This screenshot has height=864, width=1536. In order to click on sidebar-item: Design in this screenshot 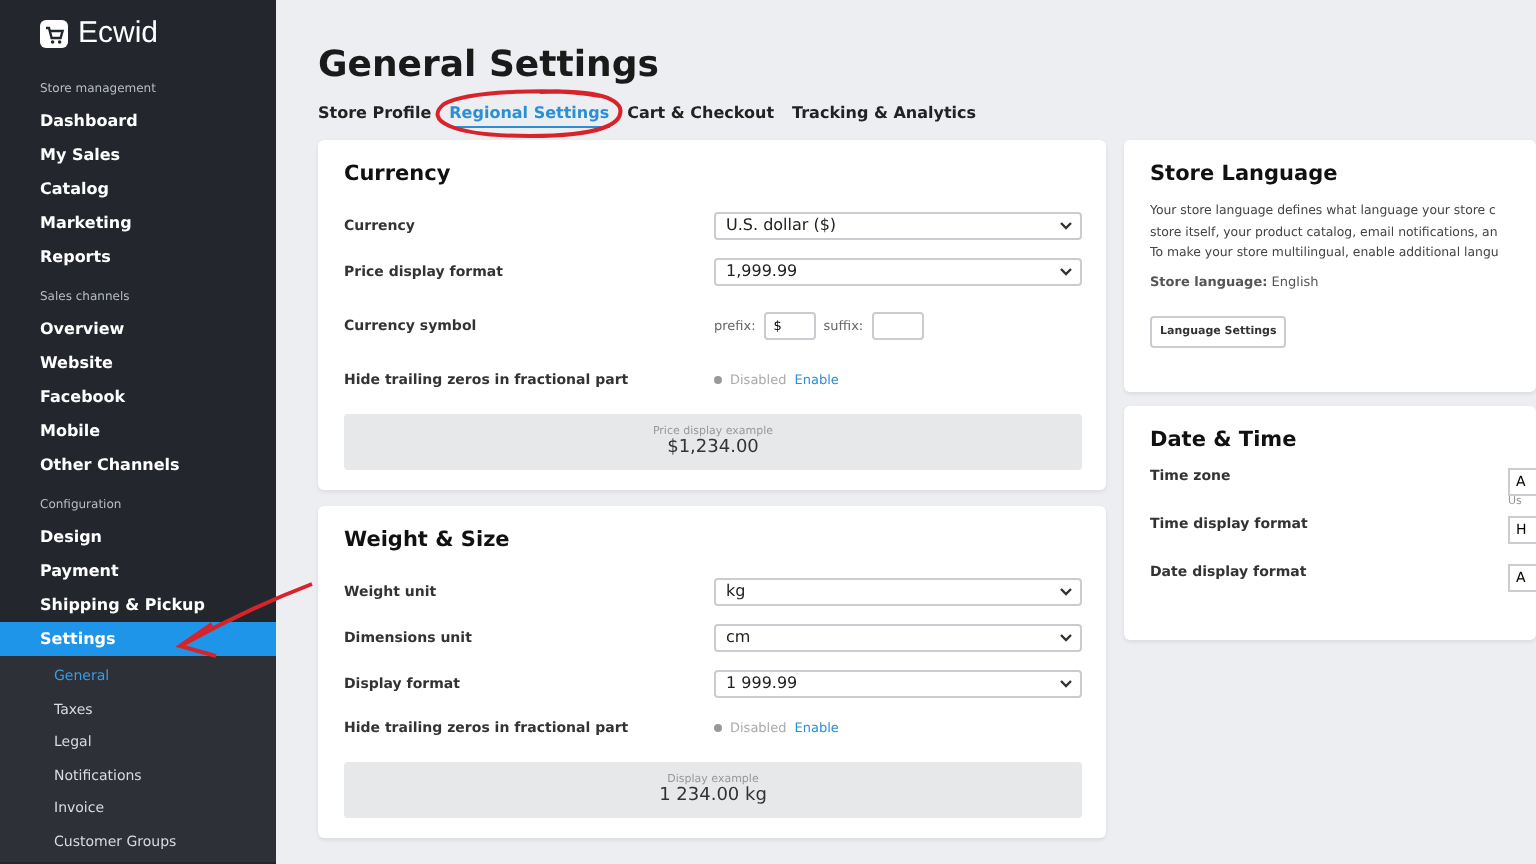, I will do `click(138, 537)`.